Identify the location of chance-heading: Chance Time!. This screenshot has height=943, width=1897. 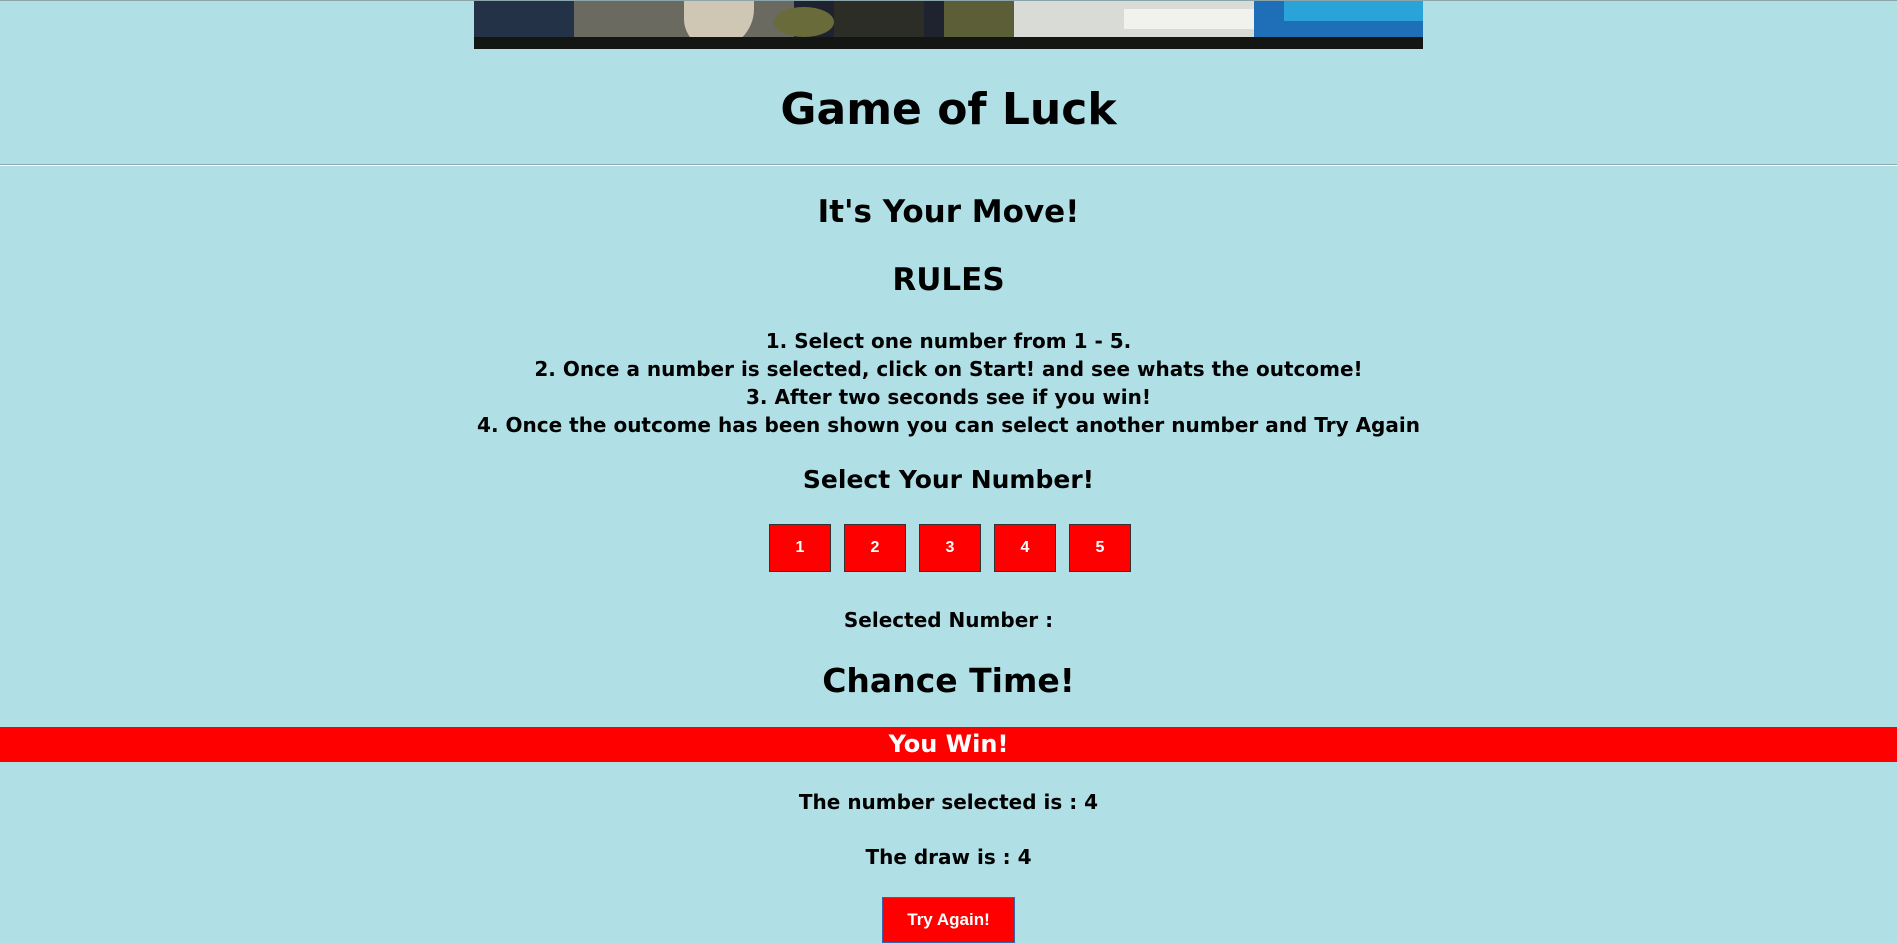
(948, 680).